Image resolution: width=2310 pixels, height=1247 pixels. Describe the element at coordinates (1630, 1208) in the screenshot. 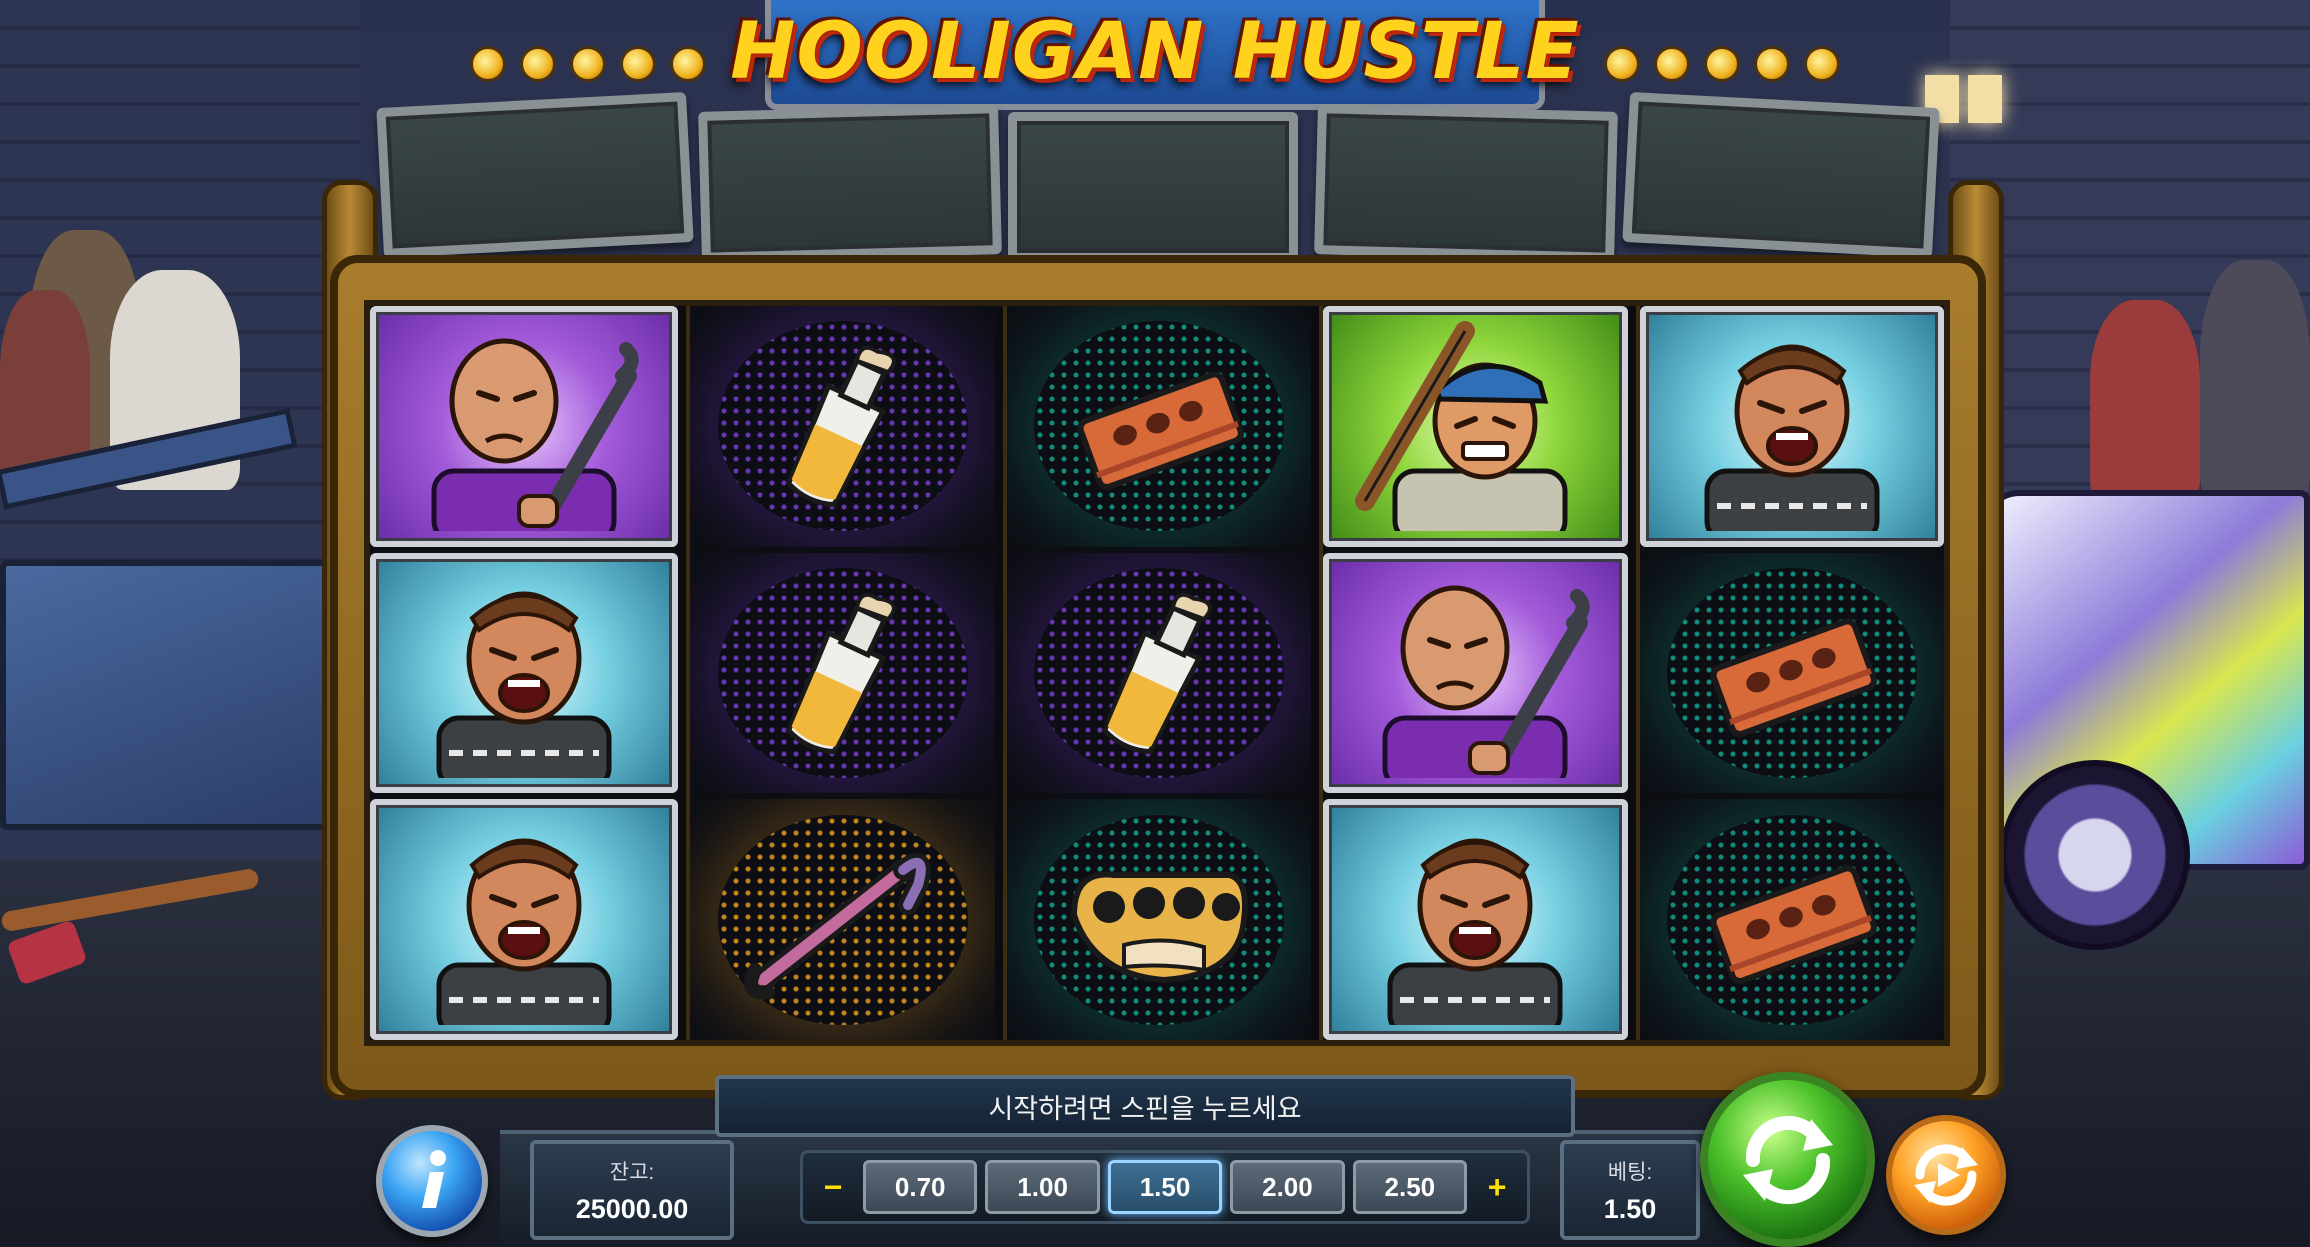

I see `bet-value: 1.50` at that location.